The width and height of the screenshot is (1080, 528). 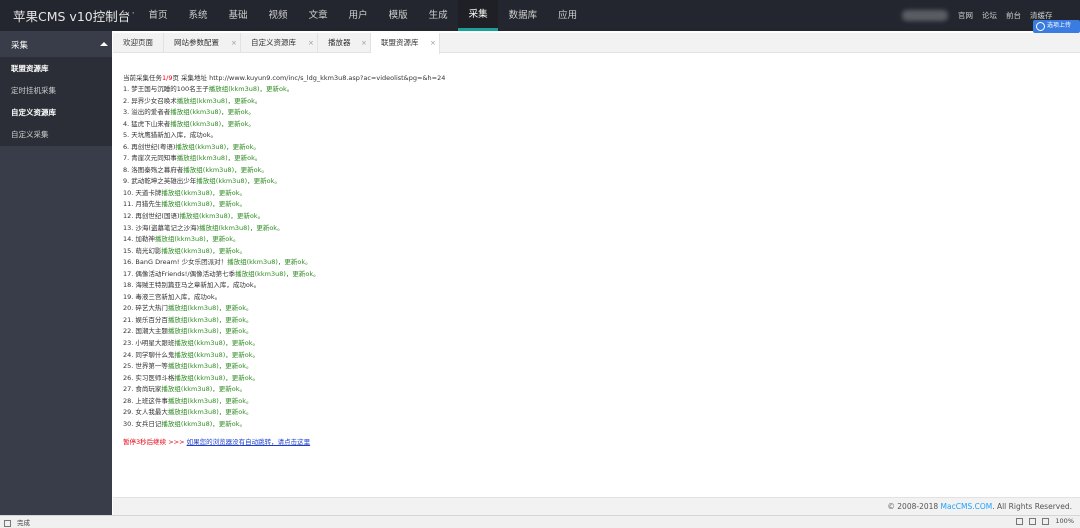 What do you see at coordinates (178, 296) in the screenshot?
I see `log-title: 毒液三宫新加入库，成功ok。` at bounding box center [178, 296].